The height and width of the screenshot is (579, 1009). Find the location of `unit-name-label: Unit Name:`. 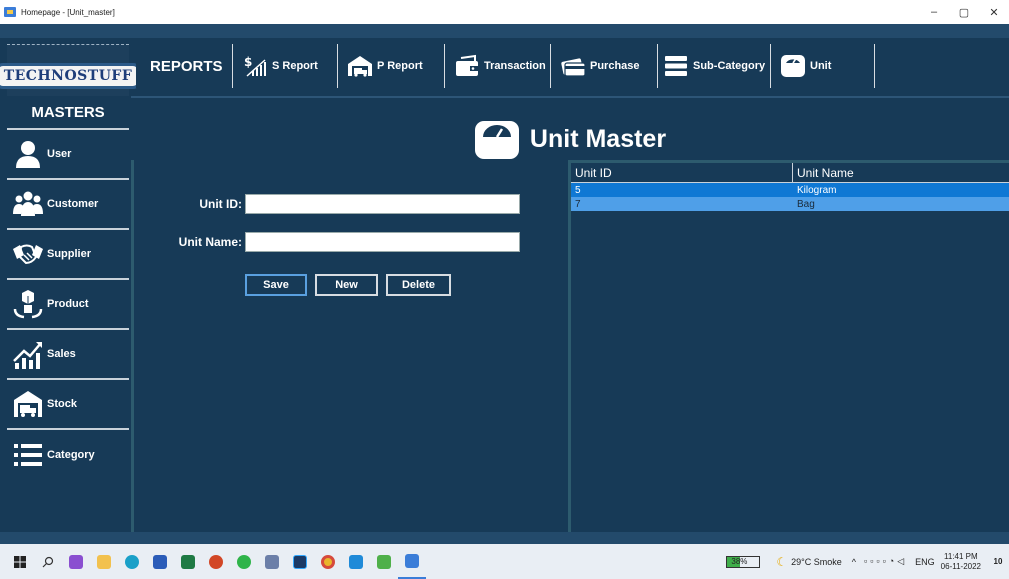

unit-name-label: Unit Name: is located at coordinates (210, 242).